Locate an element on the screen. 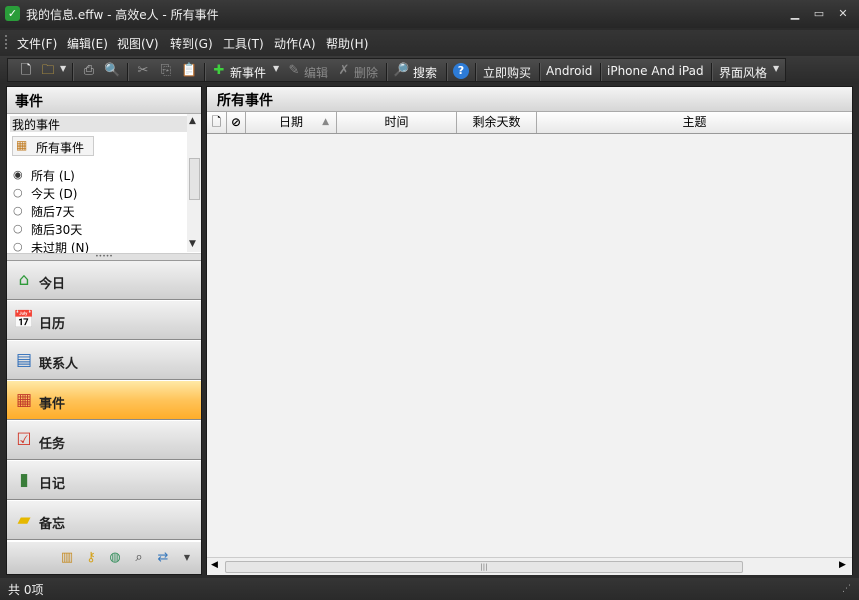  nav-label: 日历 is located at coordinates (52, 324).